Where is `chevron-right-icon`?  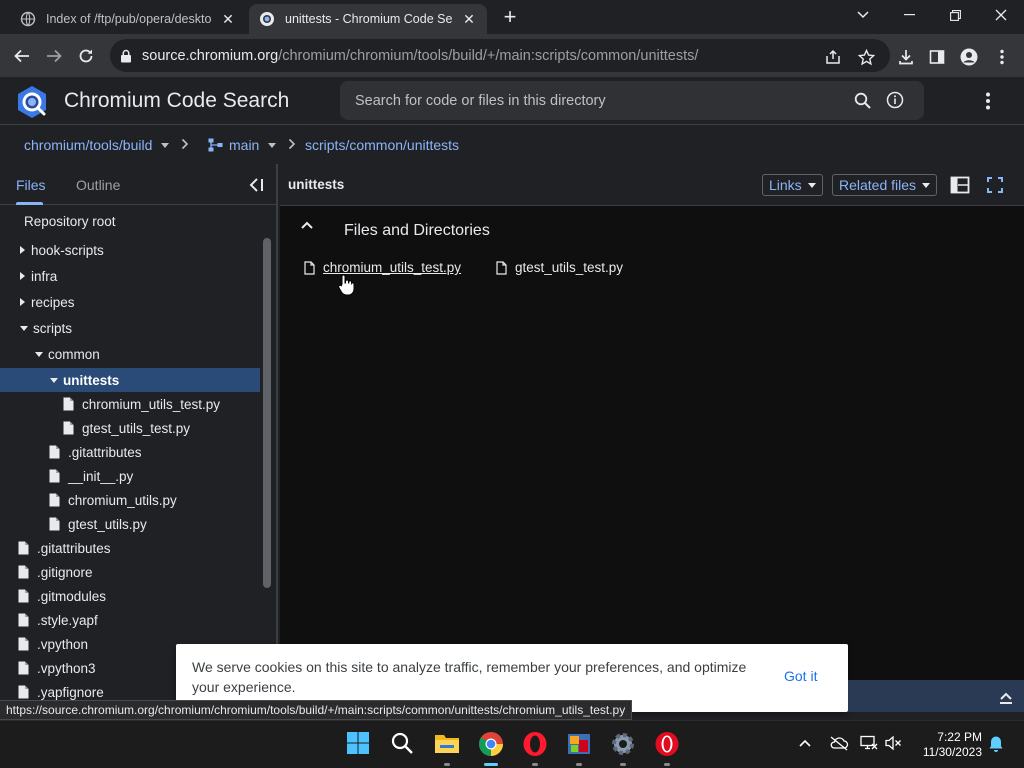
chevron-right-icon is located at coordinates (185, 145).